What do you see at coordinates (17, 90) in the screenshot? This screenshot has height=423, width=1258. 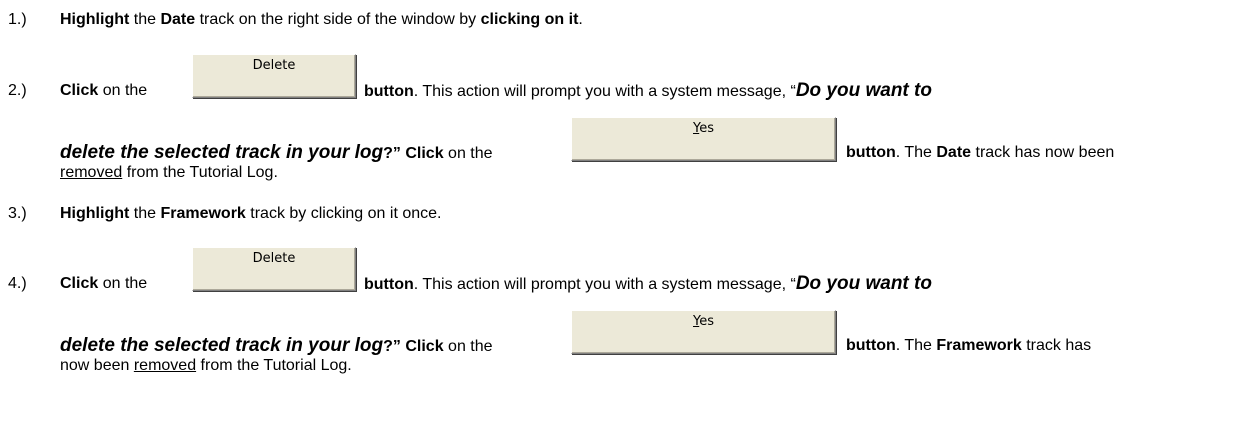 I see `step-number: 2.)` at bounding box center [17, 90].